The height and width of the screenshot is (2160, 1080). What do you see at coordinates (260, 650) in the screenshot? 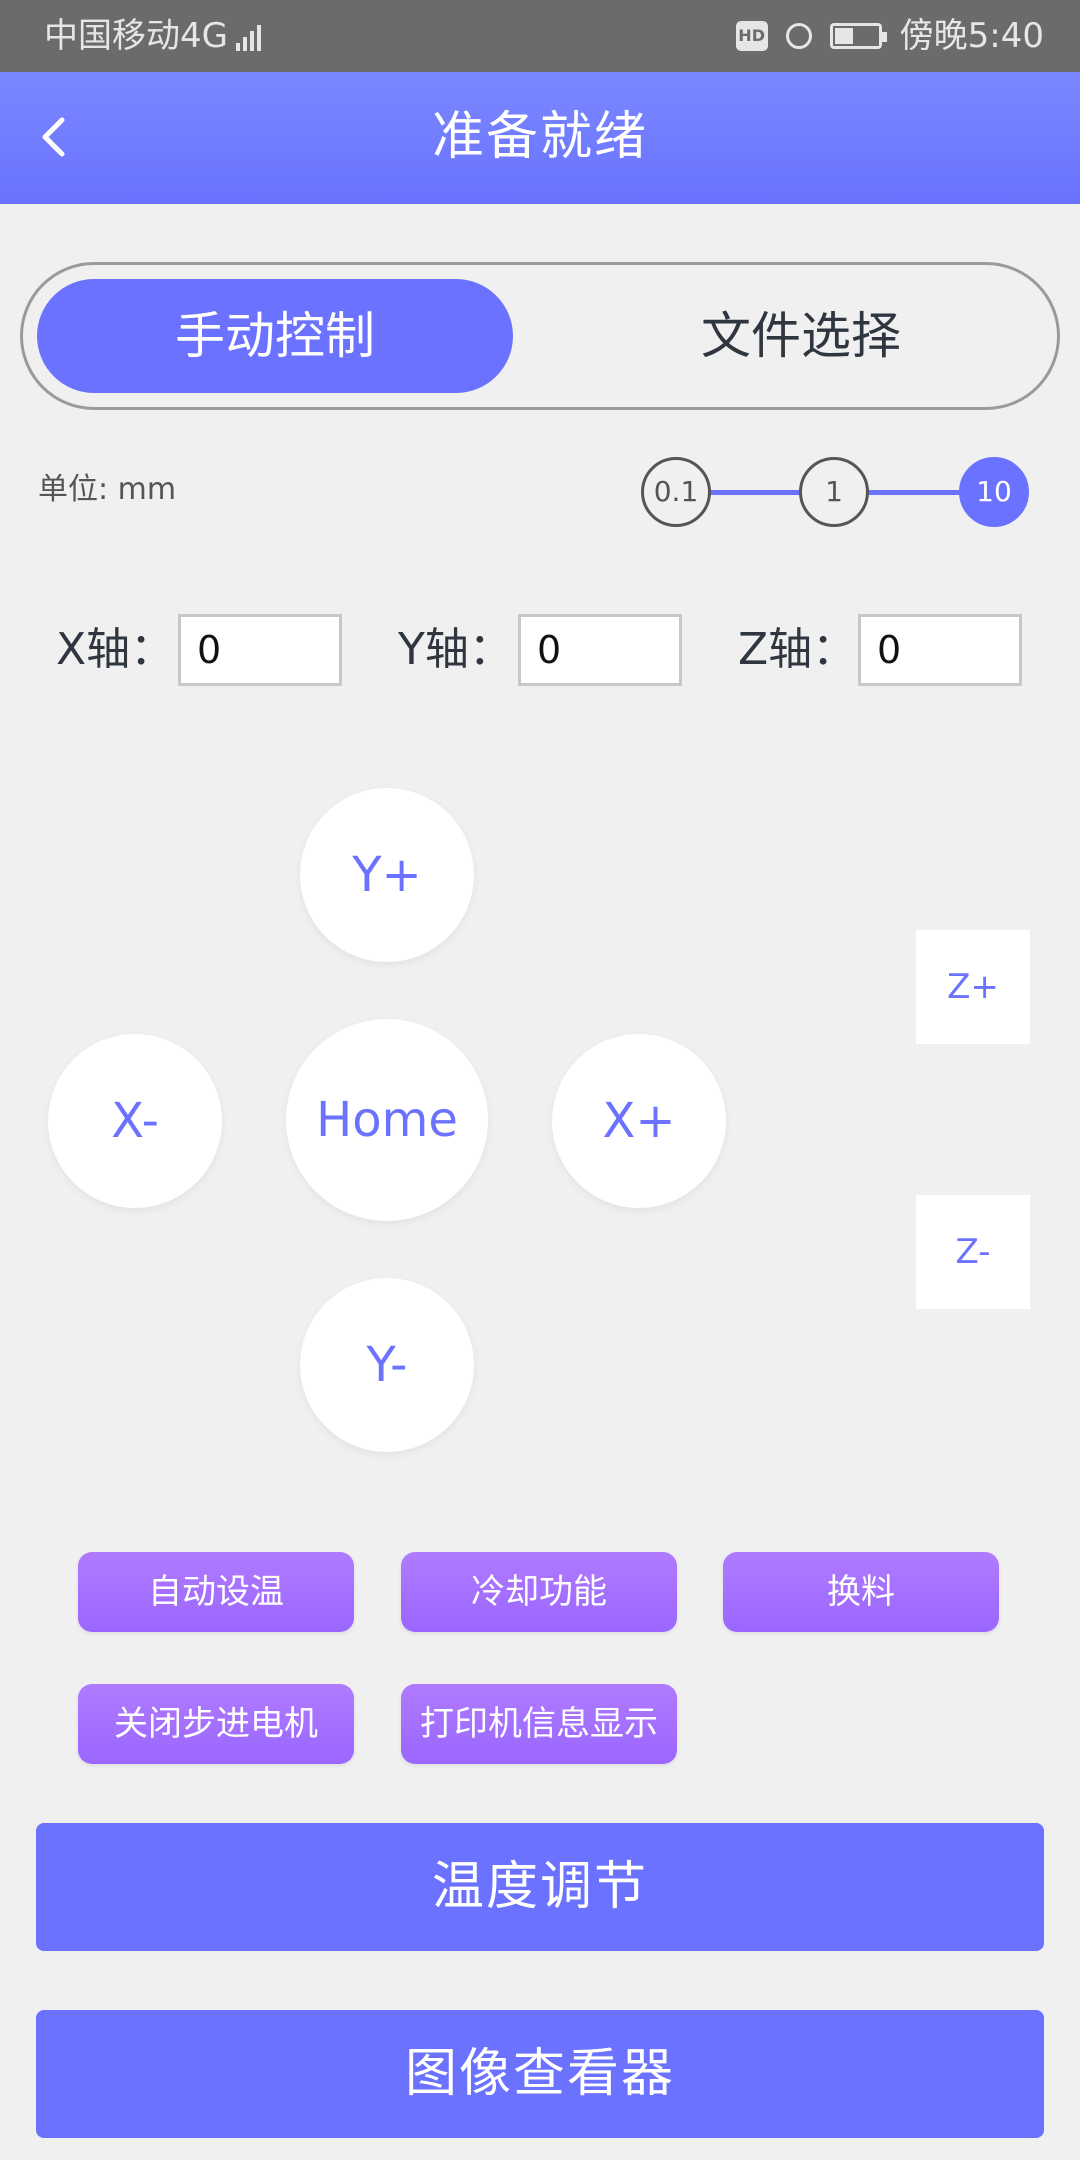
I see `x-axis-input: 0` at bounding box center [260, 650].